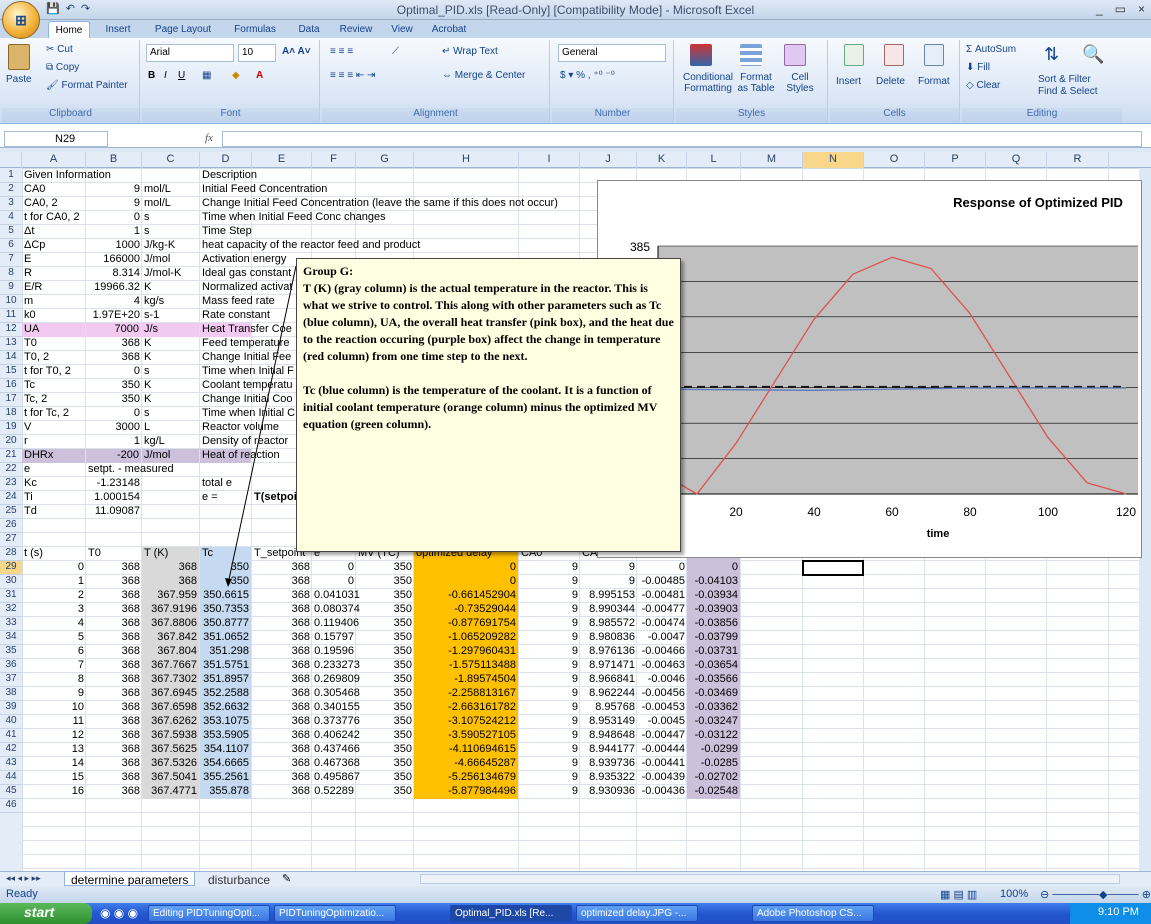  I want to click on table-cell: -0.03566, so click(713, 680).